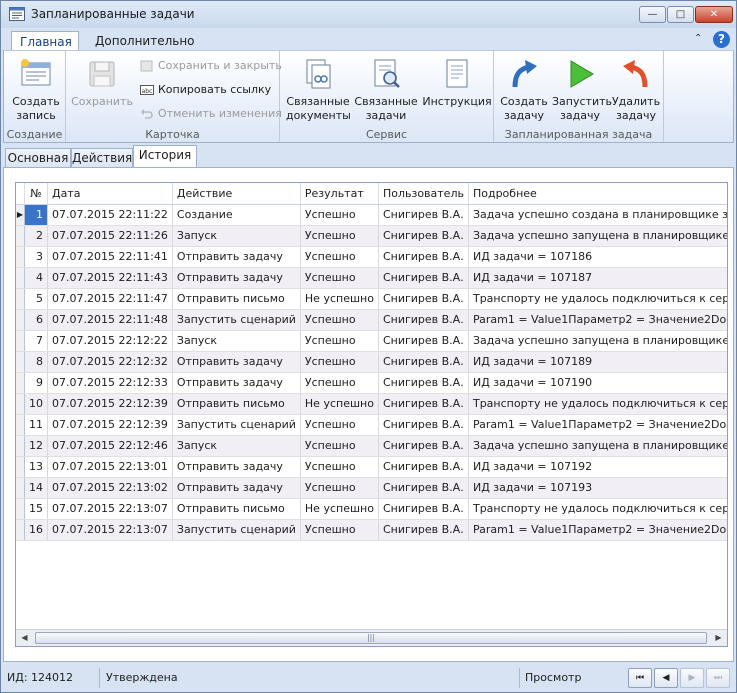 This screenshot has height=693, width=737. What do you see at coordinates (387, 73) in the screenshot?
I see `linked-tasks-icon` at bounding box center [387, 73].